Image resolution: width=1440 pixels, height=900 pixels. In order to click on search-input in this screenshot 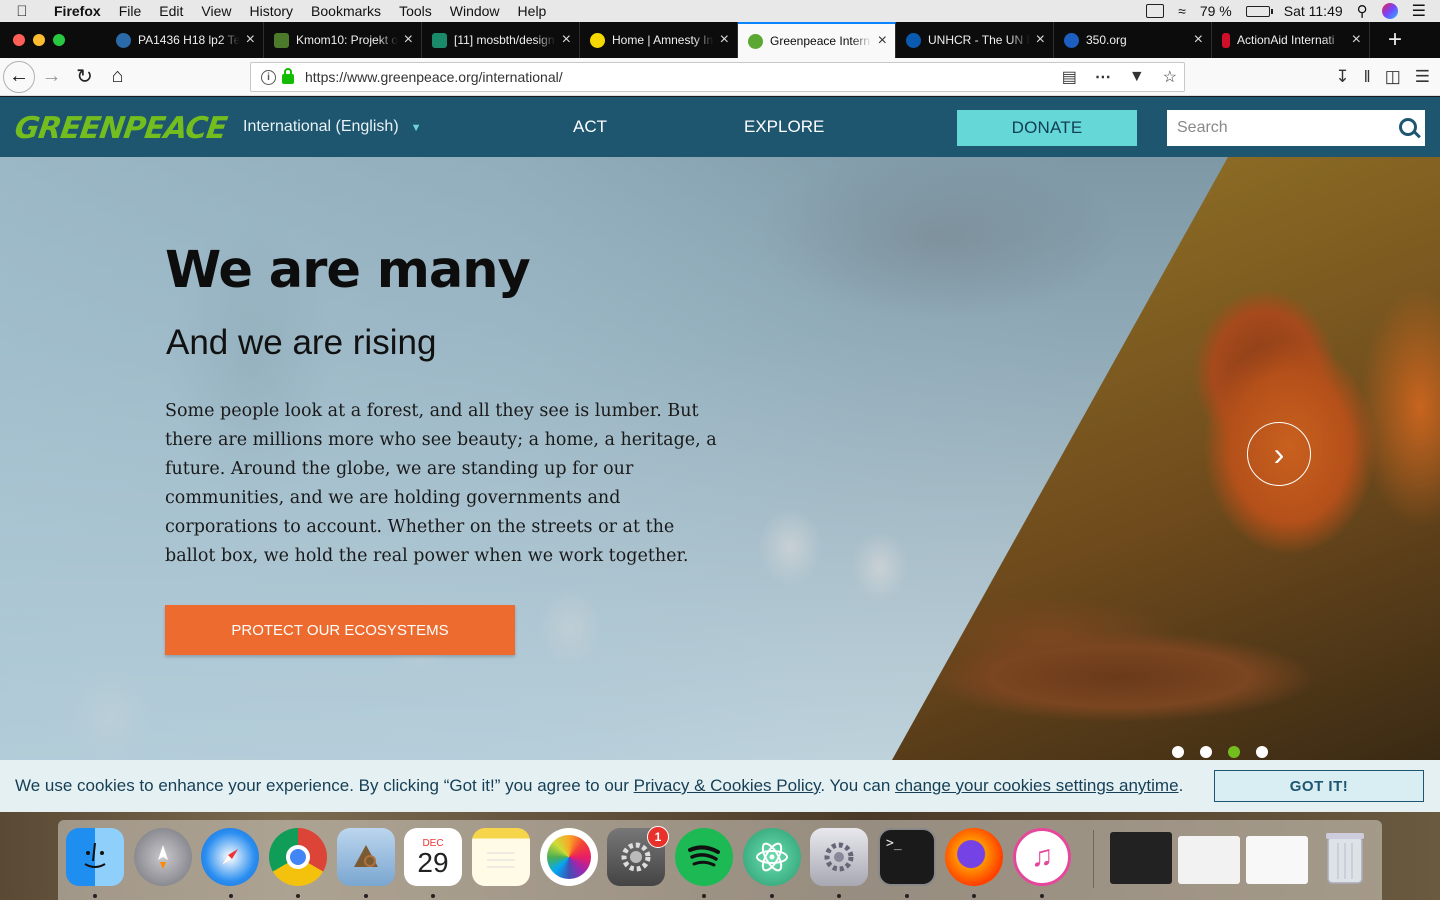, I will do `click(1279, 128)`.